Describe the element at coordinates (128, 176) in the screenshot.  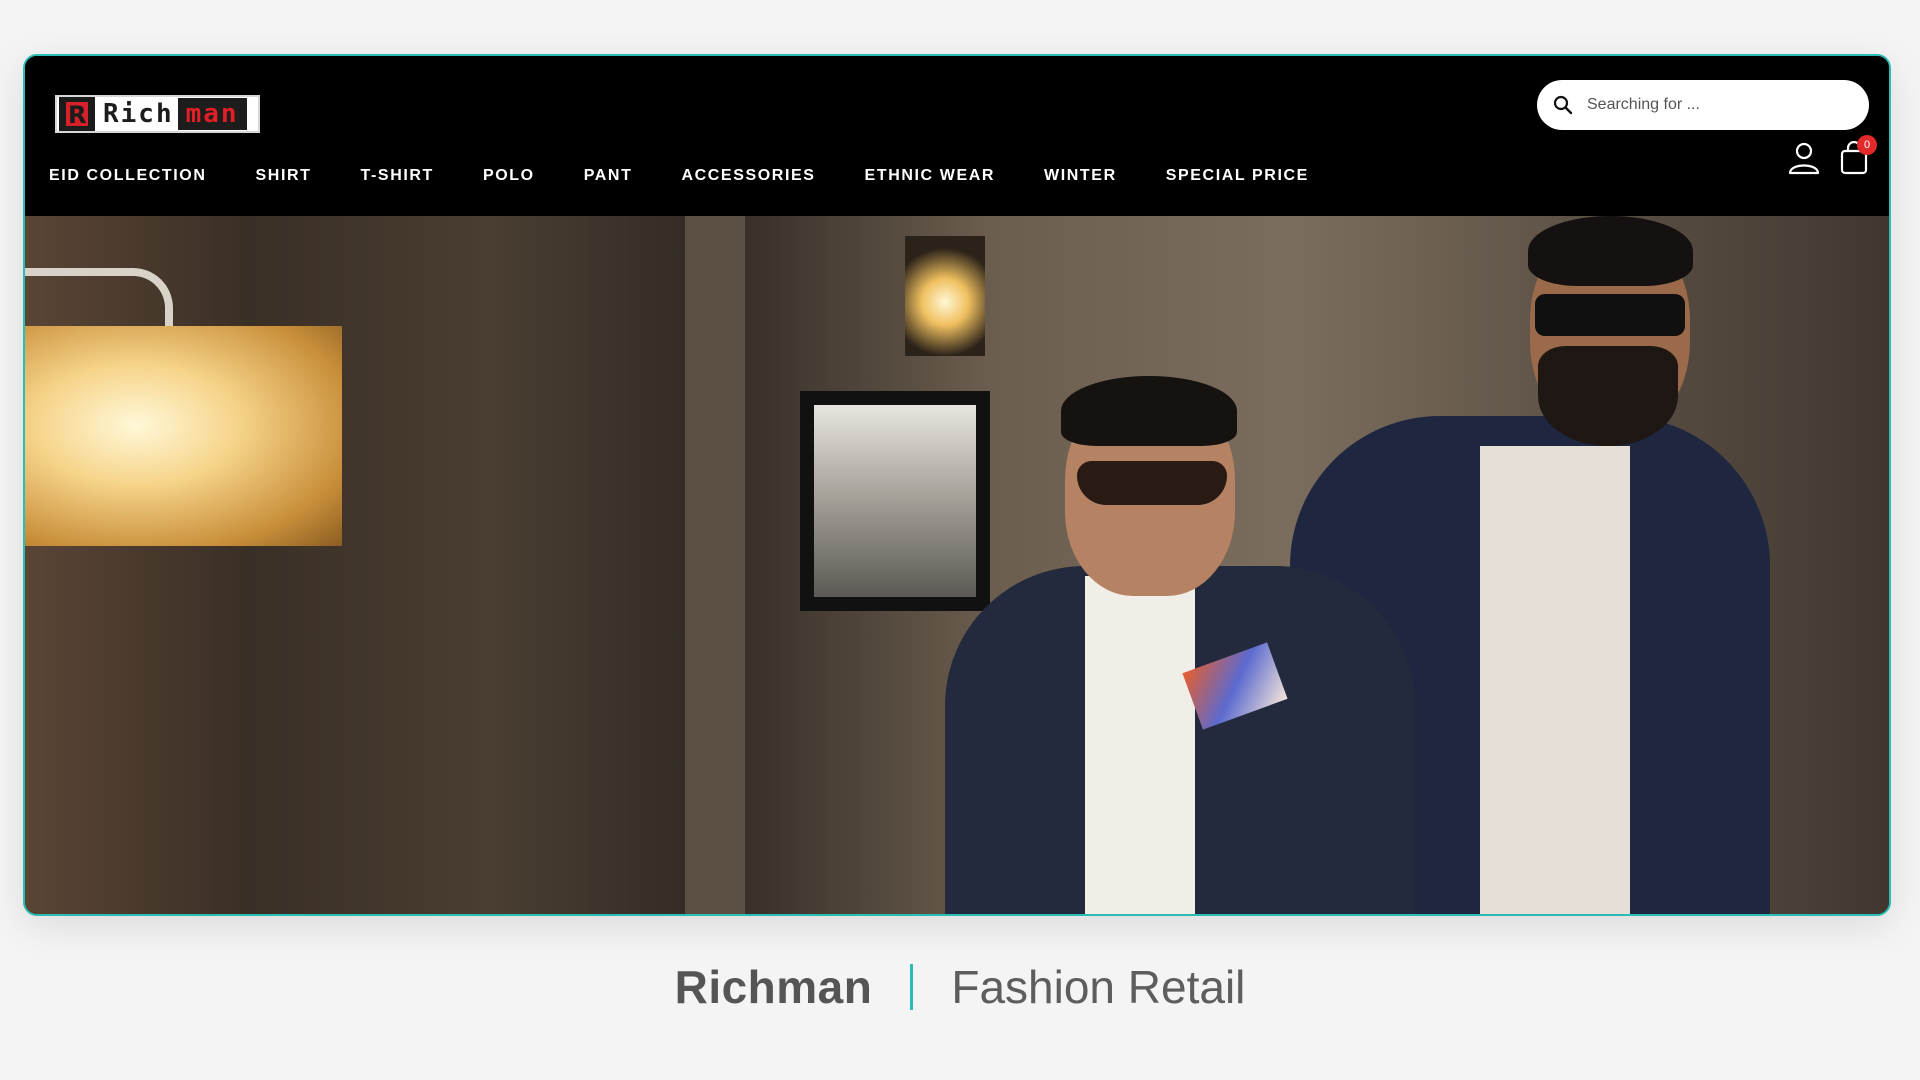
I see `nav-item-eid-collection: EID COLLECTION` at that location.